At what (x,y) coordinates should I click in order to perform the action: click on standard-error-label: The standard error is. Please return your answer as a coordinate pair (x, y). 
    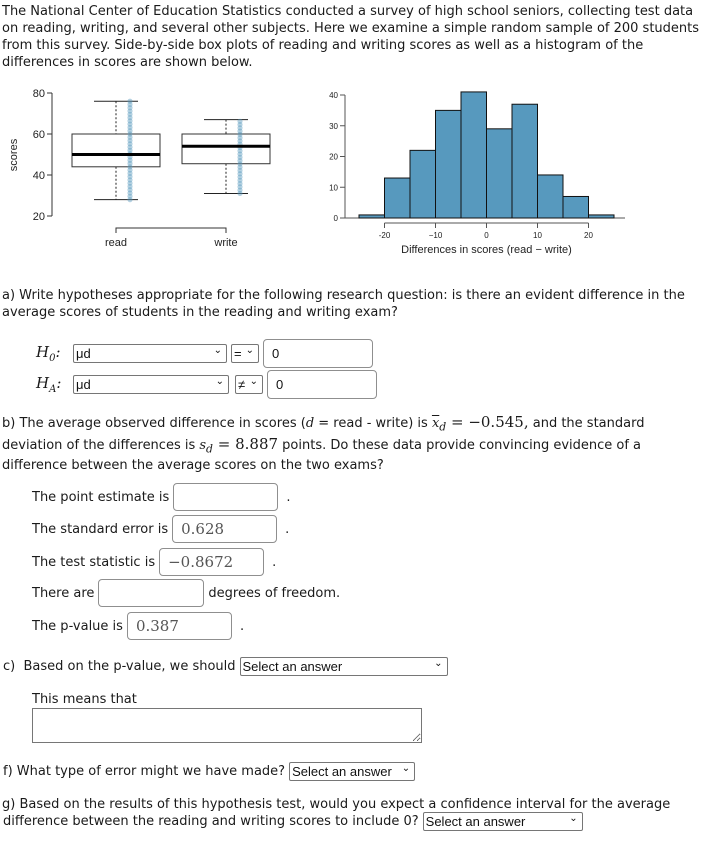
    Looking at the image, I should click on (100, 529).